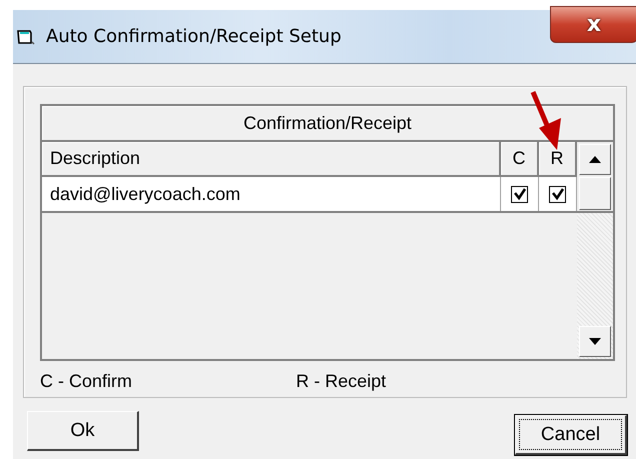 The image size is (636, 459). What do you see at coordinates (593, 24) in the screenshot?
I see `close-button: x` at bounding box center [593, 24].